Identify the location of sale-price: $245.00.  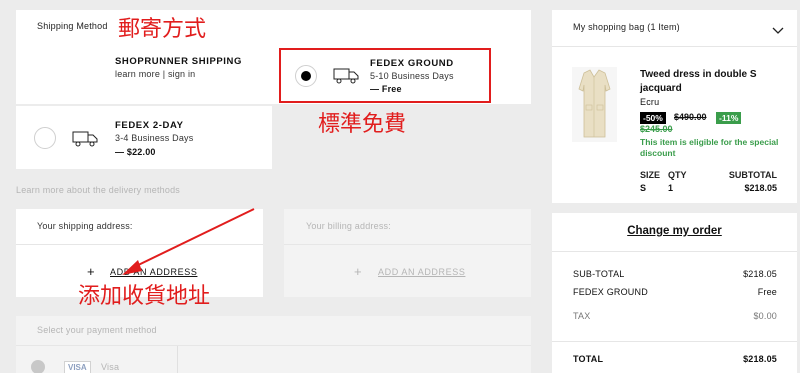
(656, 129).